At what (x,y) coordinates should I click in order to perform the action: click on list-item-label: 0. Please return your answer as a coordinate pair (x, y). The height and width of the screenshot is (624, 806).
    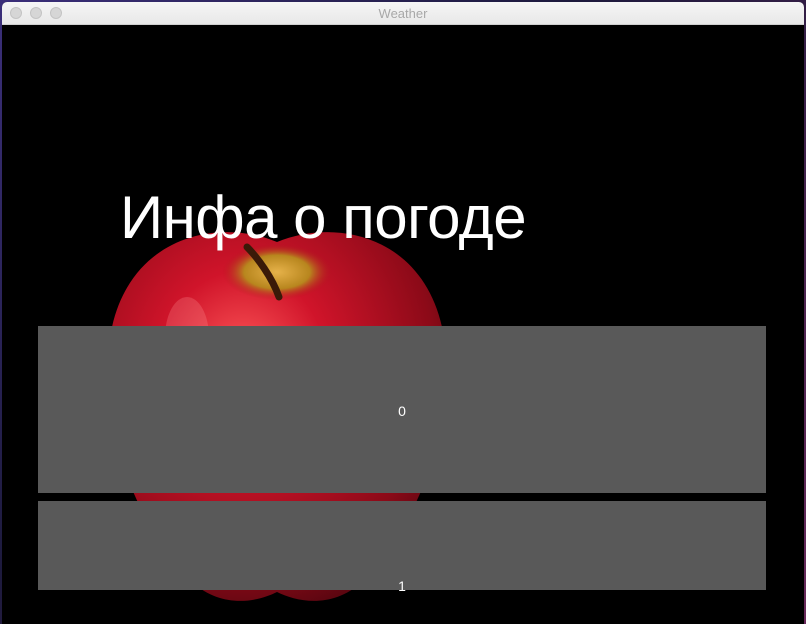
    Looking at the image, I should click on (402, 411).